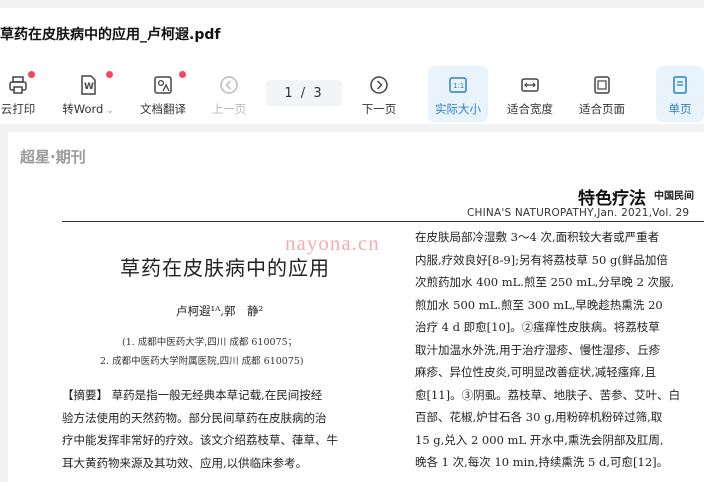 The image size is (704, 482). I want to click on body-line: 内服,疗效良好[8-9];另有将荔枝草 50 g(鲜品加倍, so click(541, 259).